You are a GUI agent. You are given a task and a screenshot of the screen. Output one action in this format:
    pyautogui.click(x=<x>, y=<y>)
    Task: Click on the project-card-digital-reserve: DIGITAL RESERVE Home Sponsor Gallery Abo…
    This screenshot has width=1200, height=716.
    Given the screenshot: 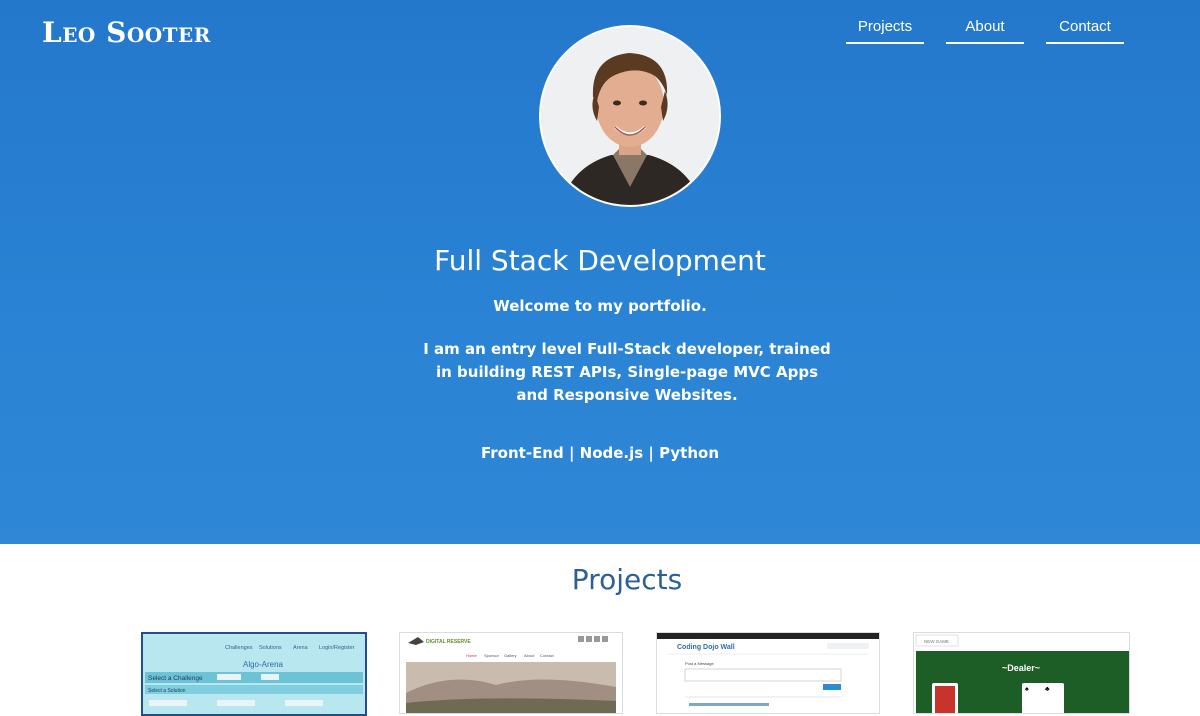 What is the action you would take?
    pyautogui.click(x=511, y=673)
    